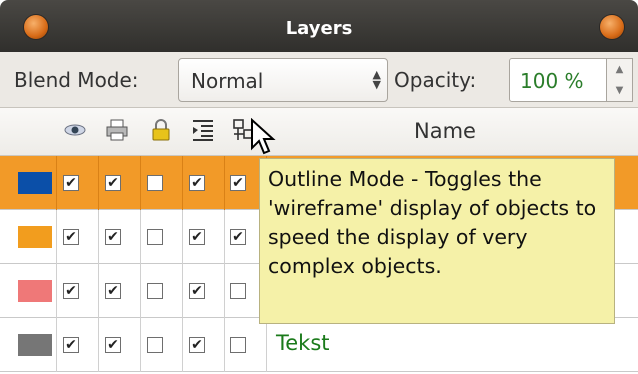 This screenshot has height=374, width=638. I want to click on mouse-cursor-icon, so click(263, 136).